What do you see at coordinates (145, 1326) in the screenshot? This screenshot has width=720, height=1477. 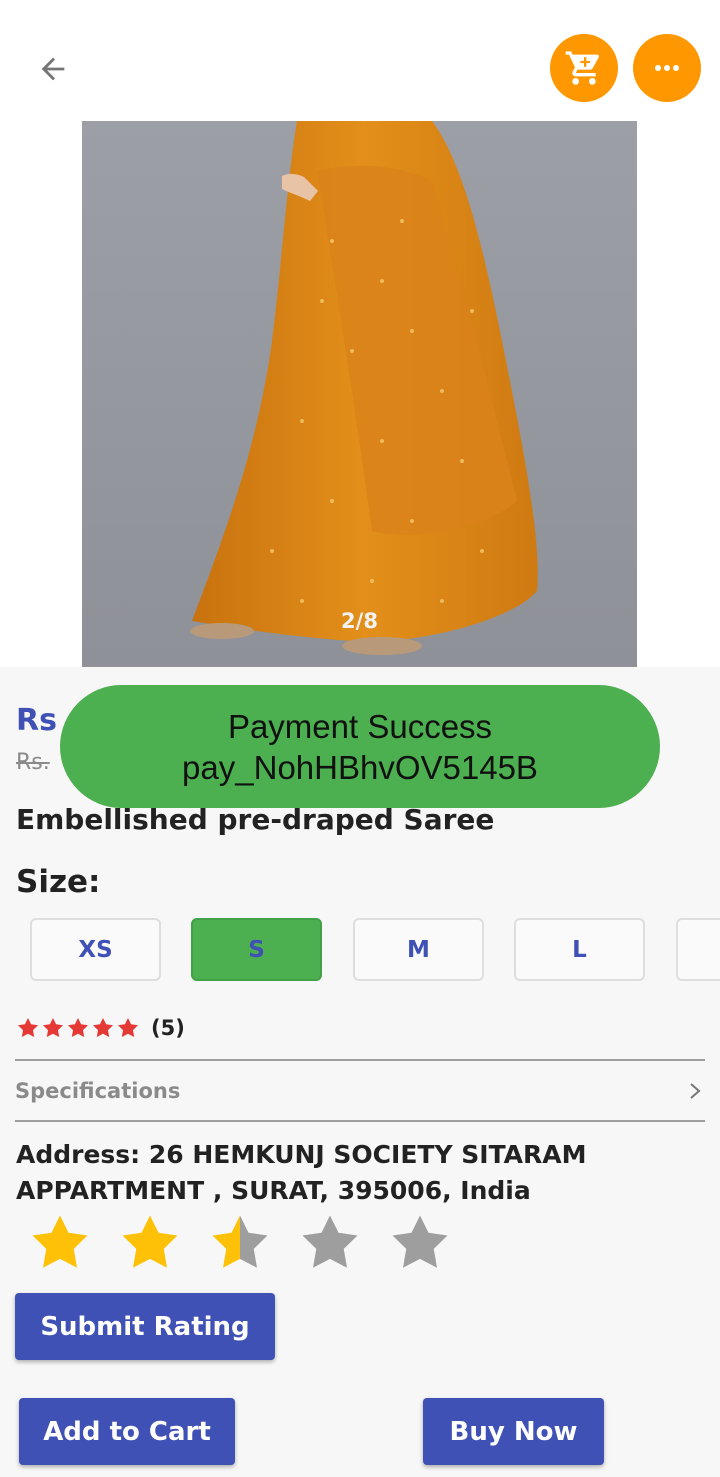 I see `submit-rating-button: Submit Rating` at bounding box center [145, 1326].